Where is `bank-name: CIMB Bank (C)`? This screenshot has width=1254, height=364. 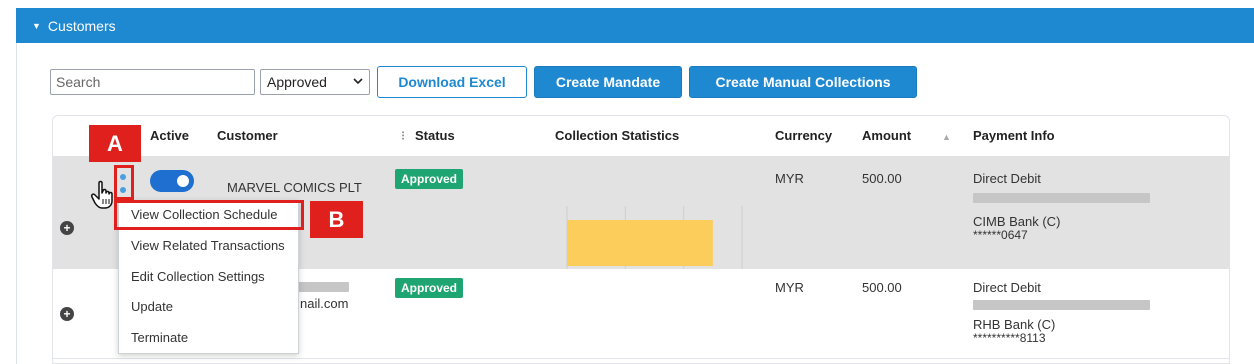 bank-name: CIMB Bank (C) is located at coordinates (1017, 221).